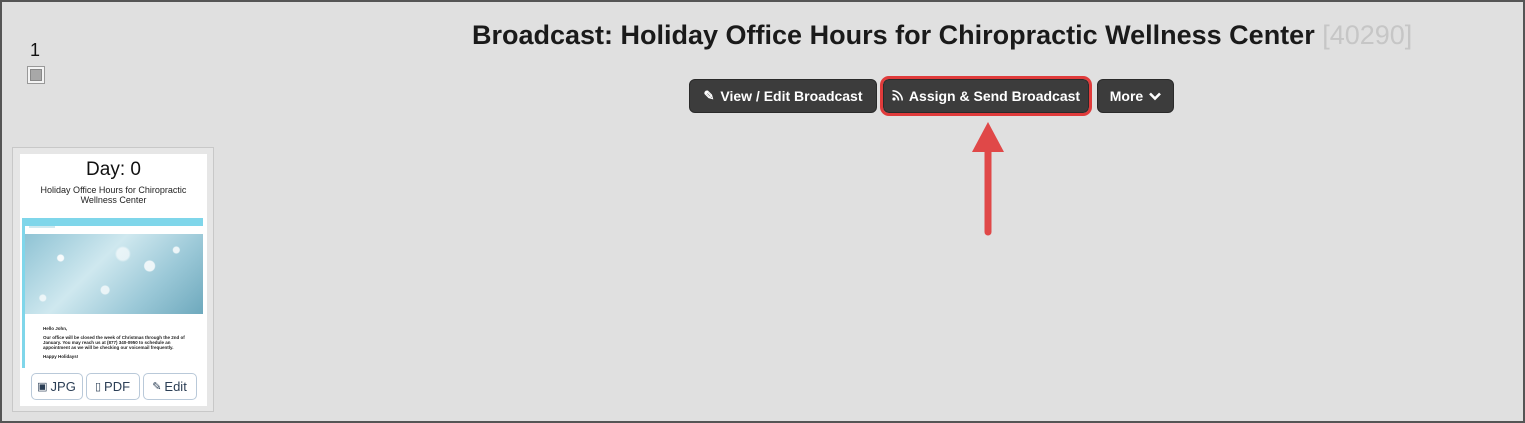 The width and height of the screenshot is (1525, 423). Describe the element at coordinates (98, 387) in the screenshot. I see `file-pdf-icon: ▯` at that location.